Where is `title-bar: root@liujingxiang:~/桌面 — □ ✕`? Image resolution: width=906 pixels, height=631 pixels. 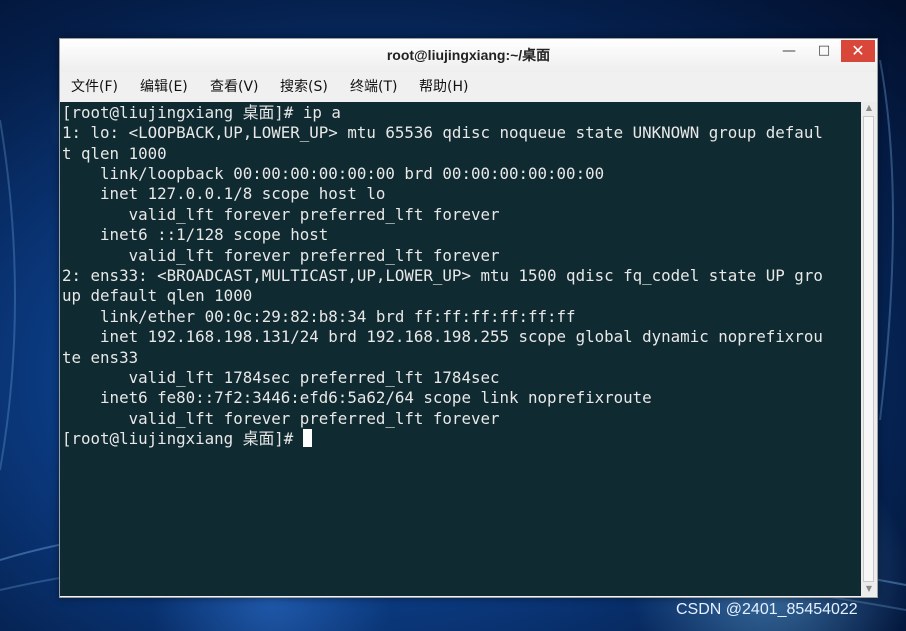
title-bar: root@liujingxiang:~/桌面 — □ ✕ is located at coordinates (468, 55).